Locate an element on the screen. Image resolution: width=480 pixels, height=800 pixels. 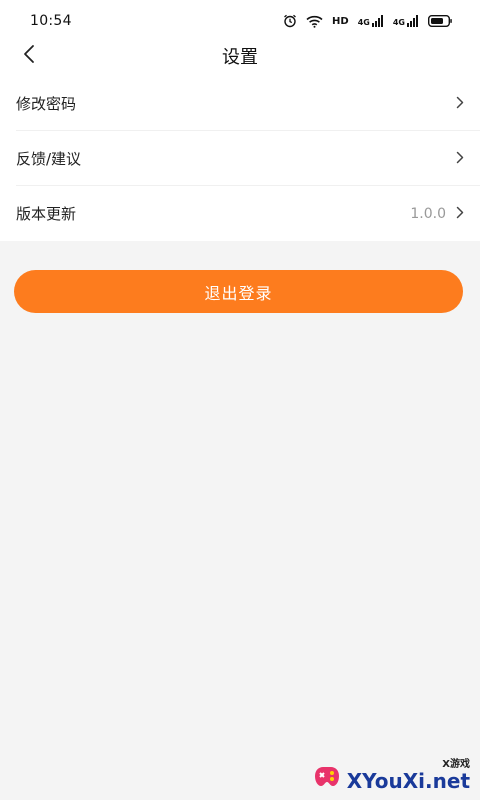
version-value: 1.0.0 is located at coordinates (428, 213).